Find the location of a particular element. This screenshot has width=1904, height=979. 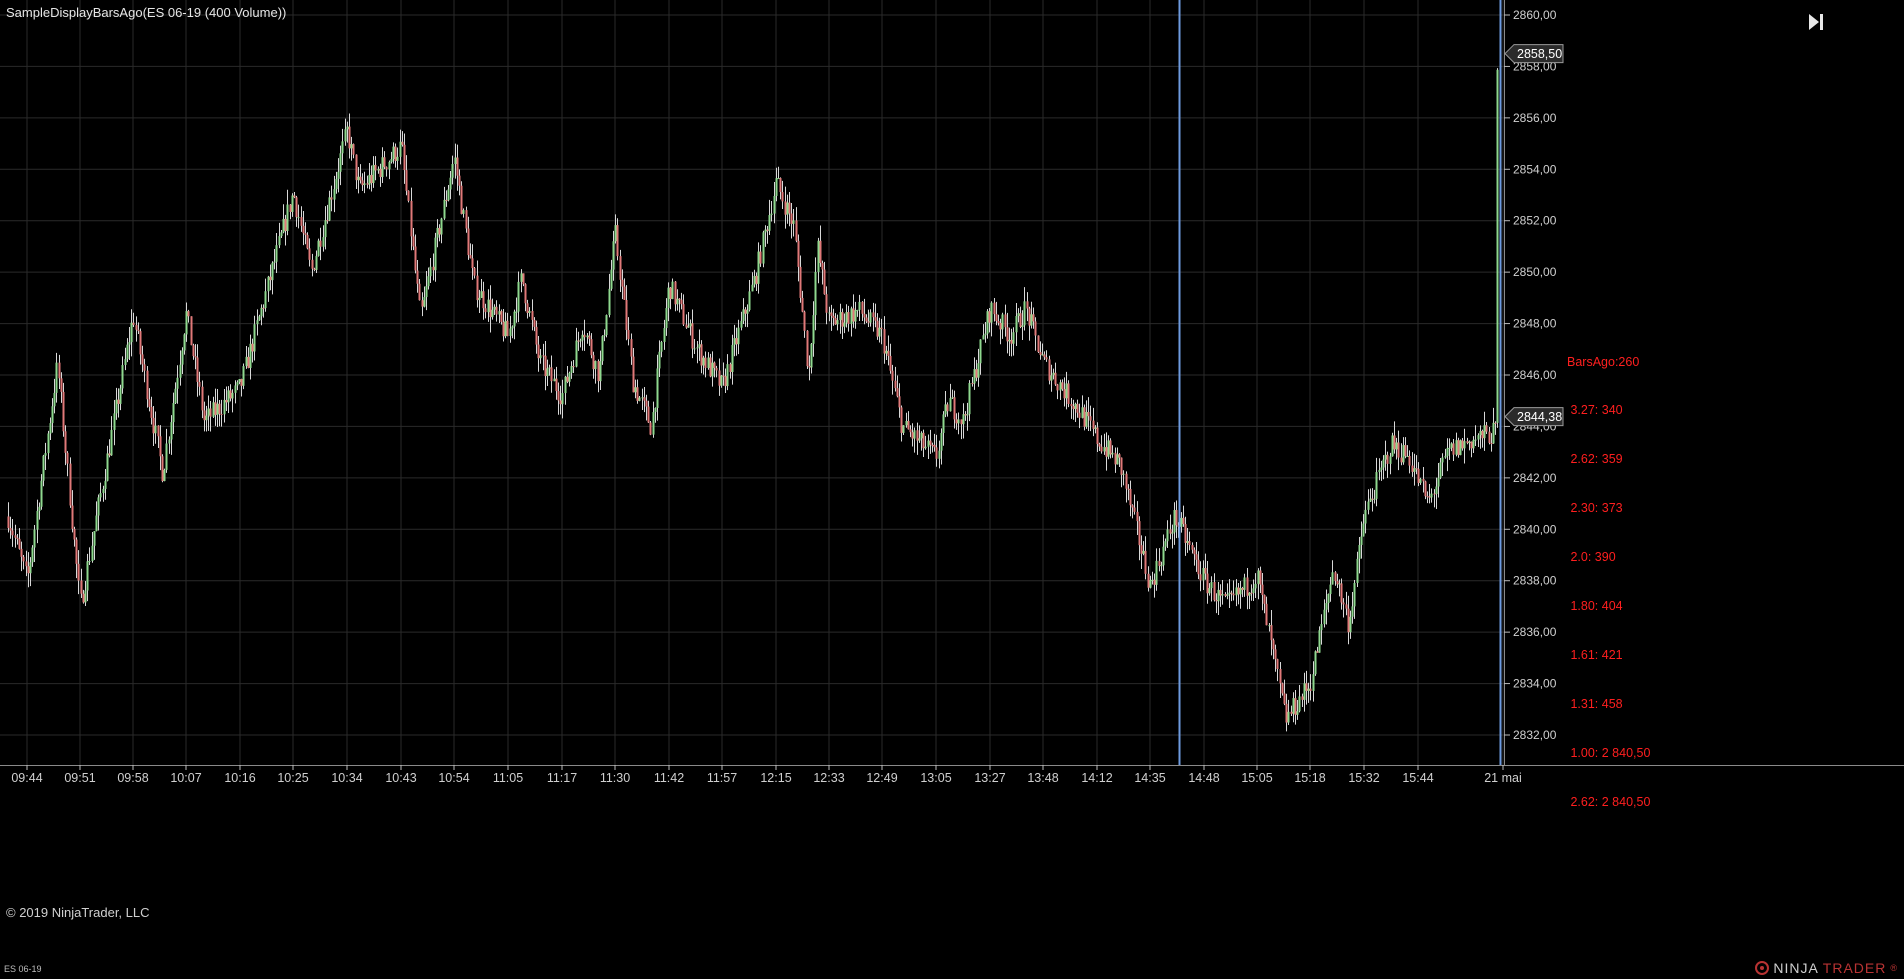

price-tick-label: 2836,00 is located at coordinates (1535, 632).